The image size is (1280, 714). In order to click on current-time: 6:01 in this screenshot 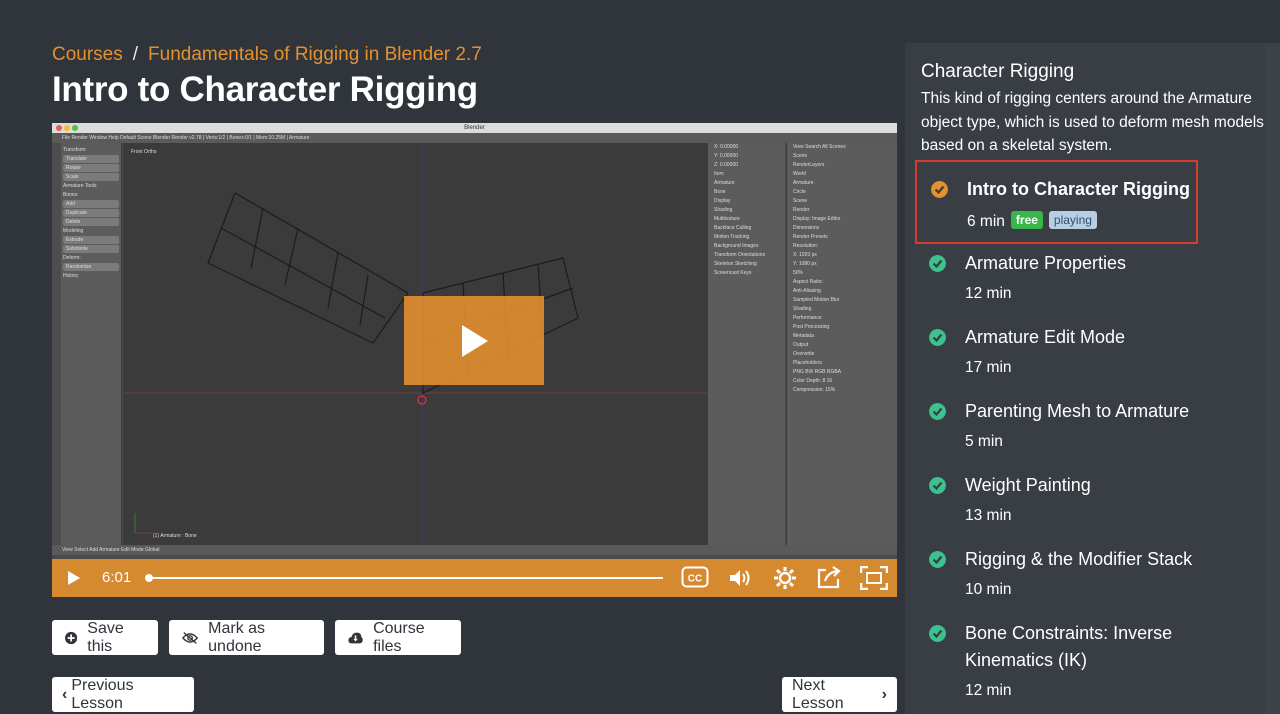, I will do `click(117, 577)`.